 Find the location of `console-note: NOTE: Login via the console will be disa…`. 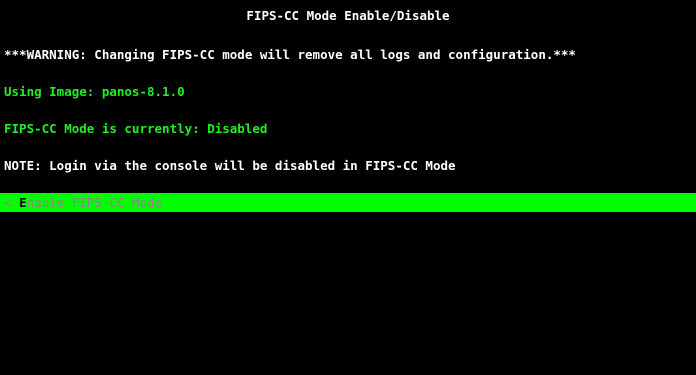

console-note: NOTE: Login via the console will be disa… is located at coordinates (230, 165).